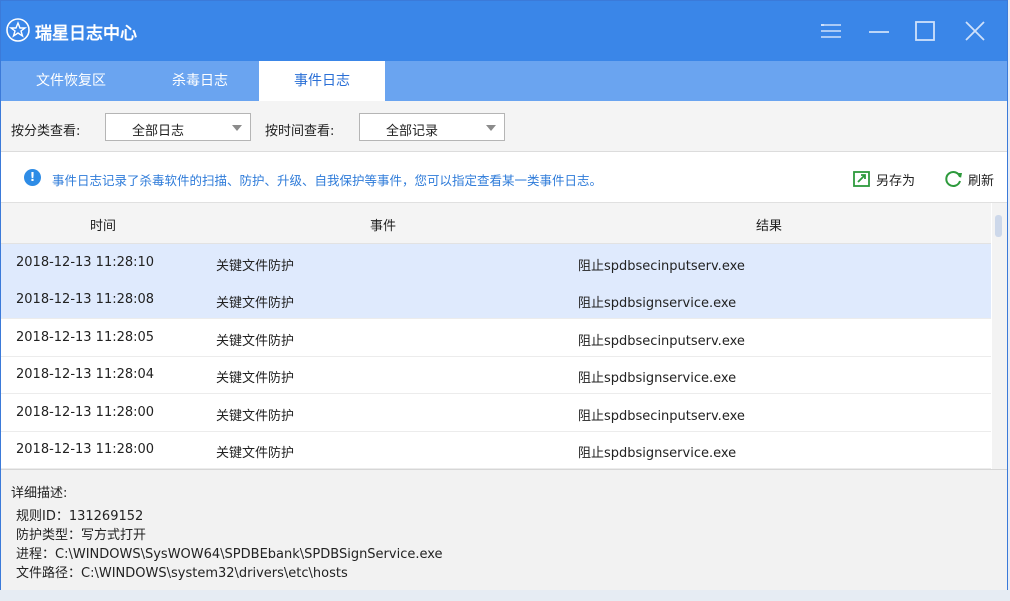  I want to click on refresh-label: 刷新, so click(981, 181).